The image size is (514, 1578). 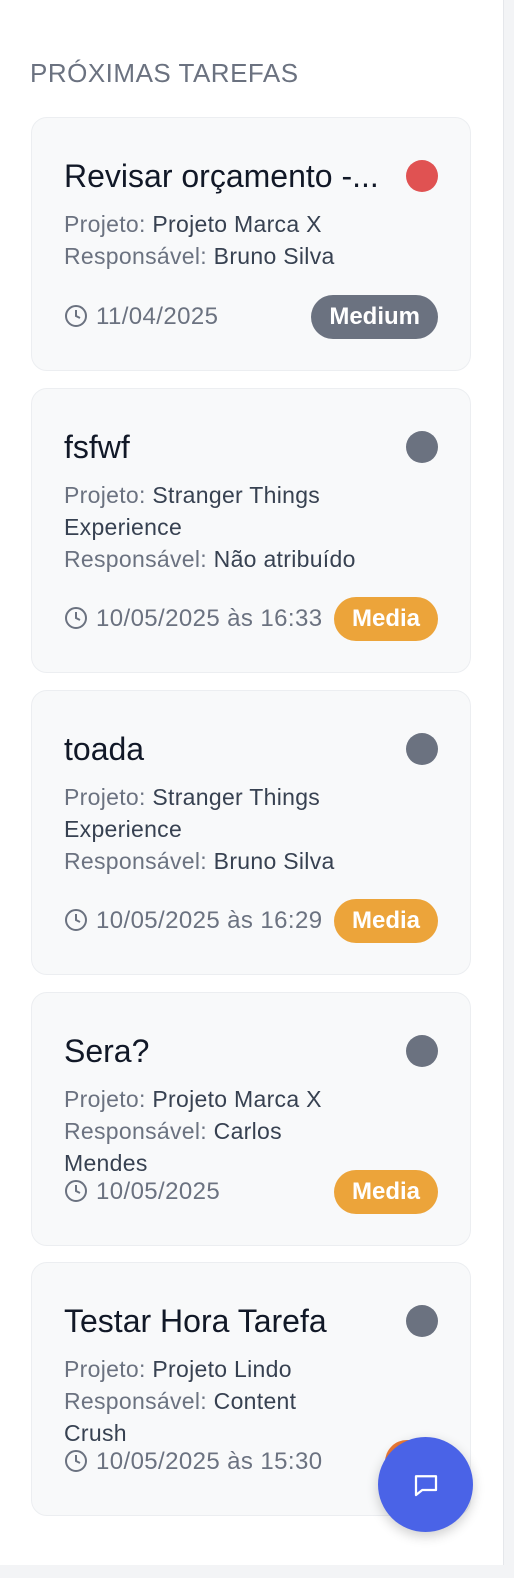 I want to click on task-project: Projeto Lindo, so click(x=222, y=1369).